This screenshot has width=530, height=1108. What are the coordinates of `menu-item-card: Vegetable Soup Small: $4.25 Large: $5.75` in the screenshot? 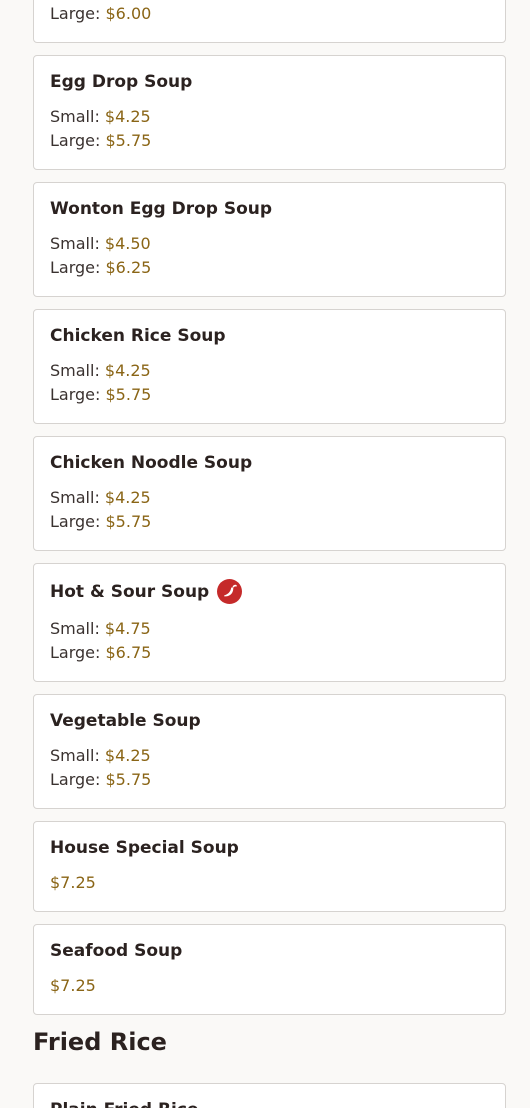 It's located at (269, 751).